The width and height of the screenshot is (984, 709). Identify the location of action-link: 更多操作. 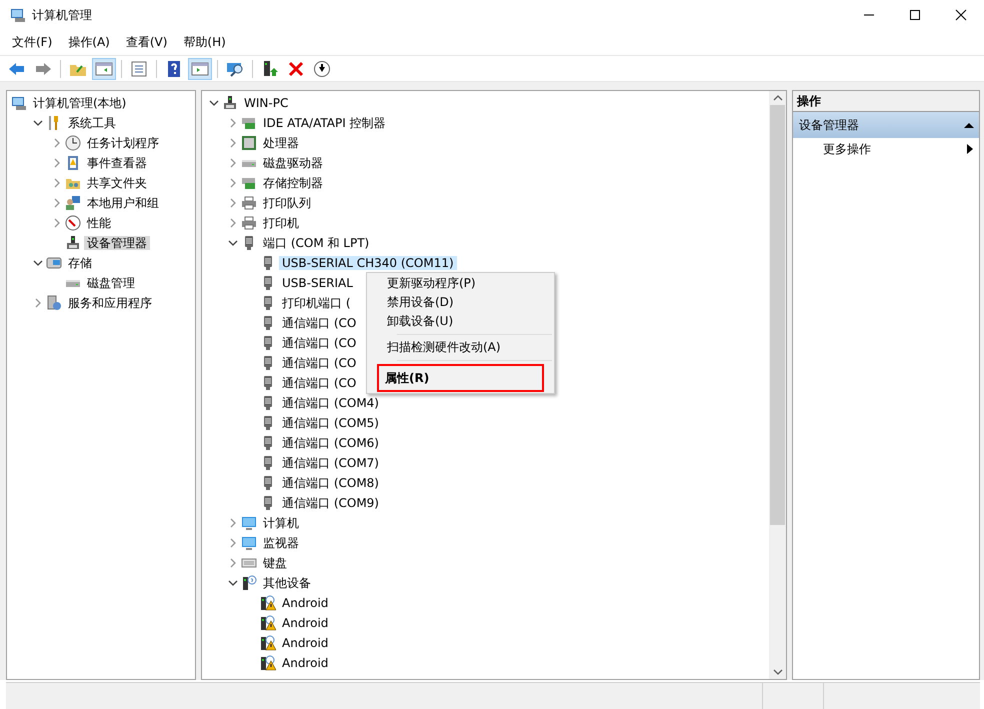
(894, 149).